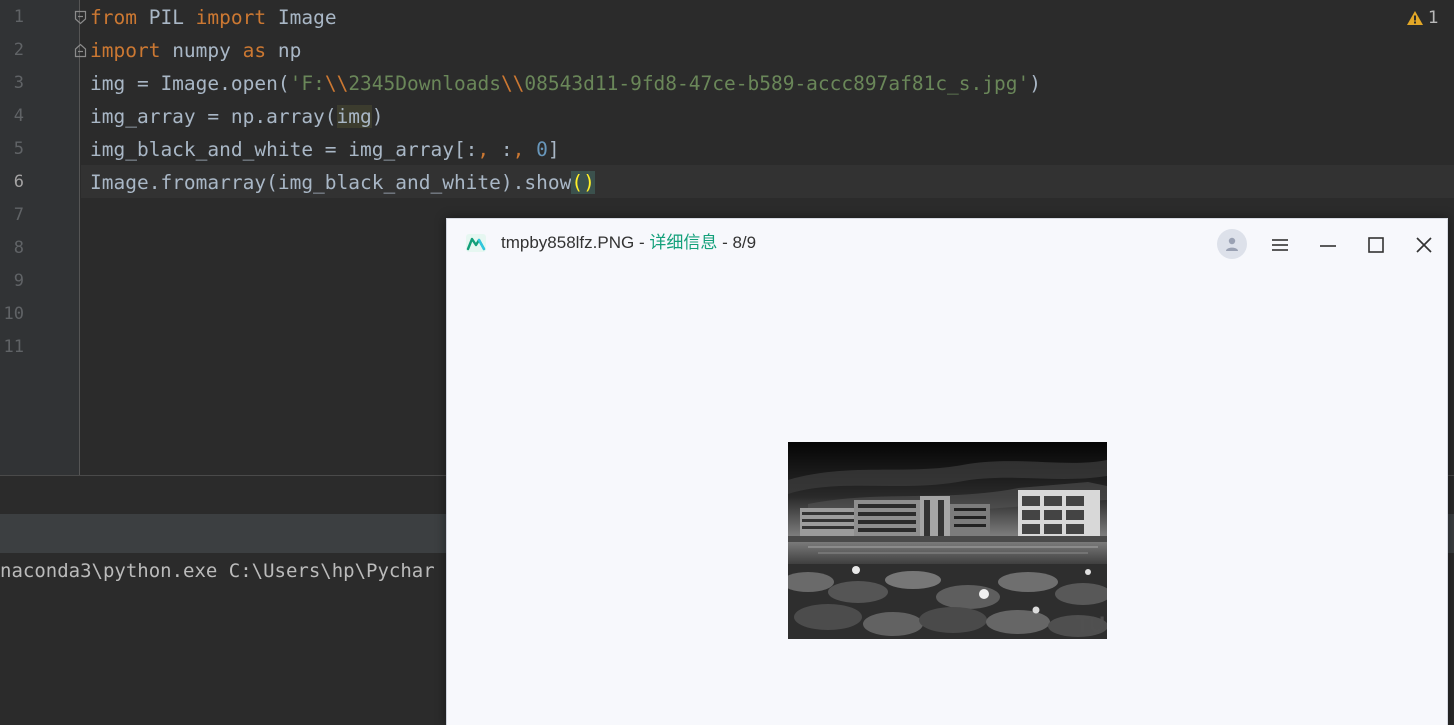 This screenshot has width=1454, height=725. What do you see at coordinates (18, 50) in the screenshot?
I see `line-number: 2` at bounding box center [18, 50].